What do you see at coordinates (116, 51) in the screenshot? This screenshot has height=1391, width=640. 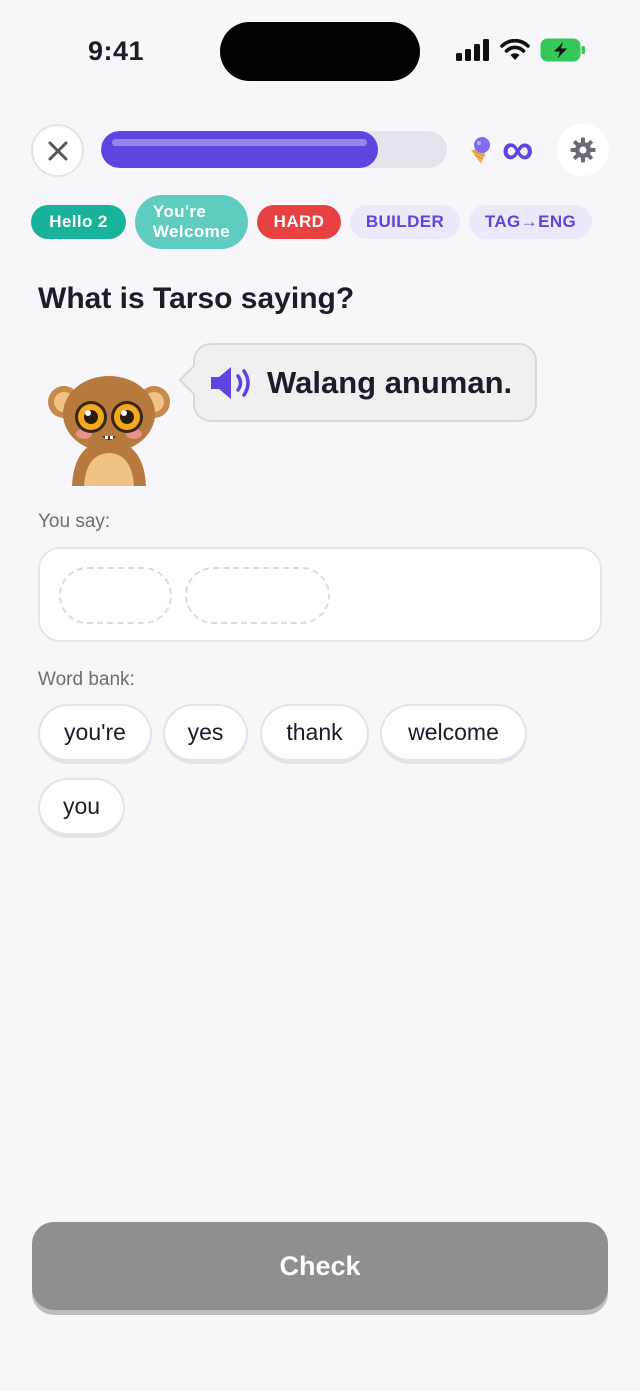 I see `status-time: 9:41` at bounding box center [116, 51].